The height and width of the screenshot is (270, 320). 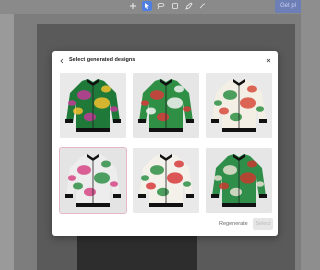 I want to click on dialog-header: Select generated designs, so click(x=165, y=61).